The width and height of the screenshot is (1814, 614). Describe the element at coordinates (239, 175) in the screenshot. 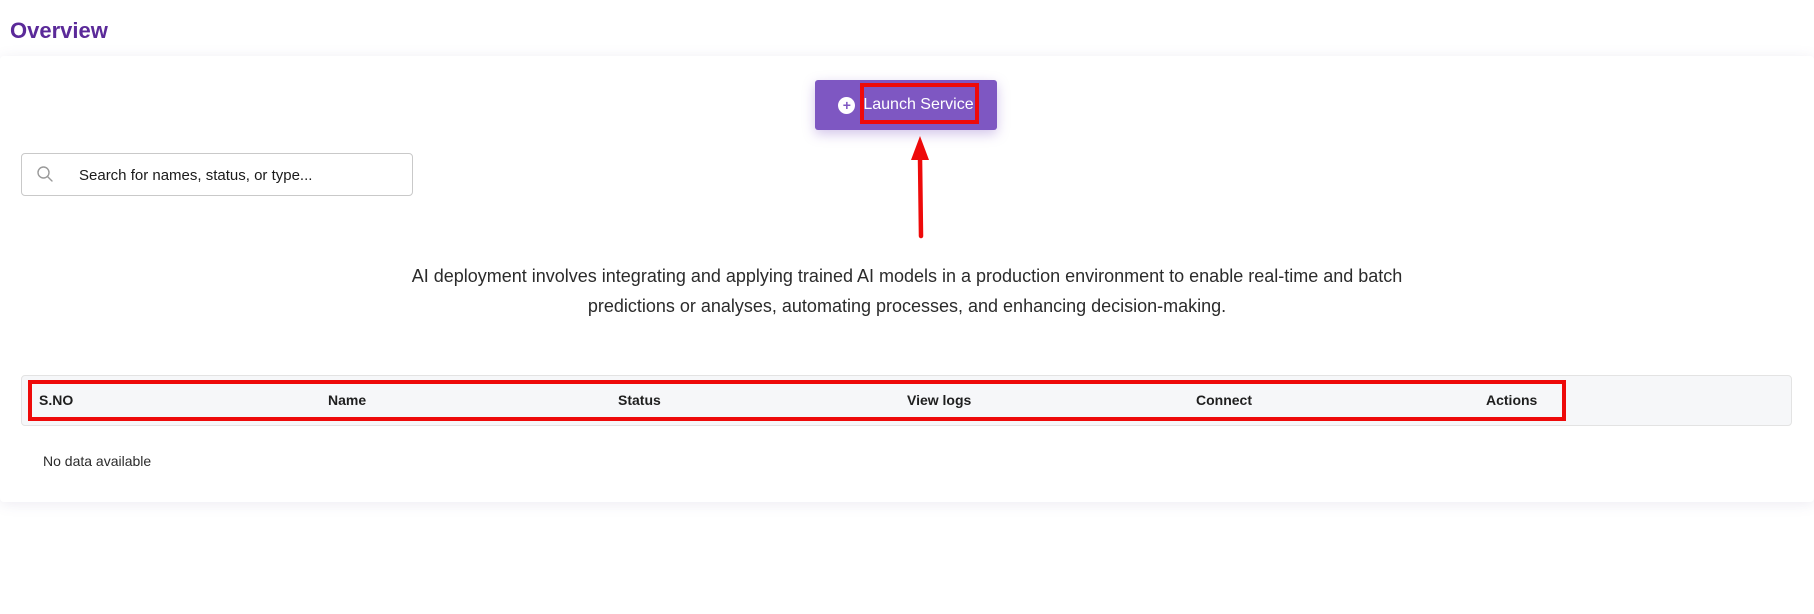

I see `search-input` at that location.